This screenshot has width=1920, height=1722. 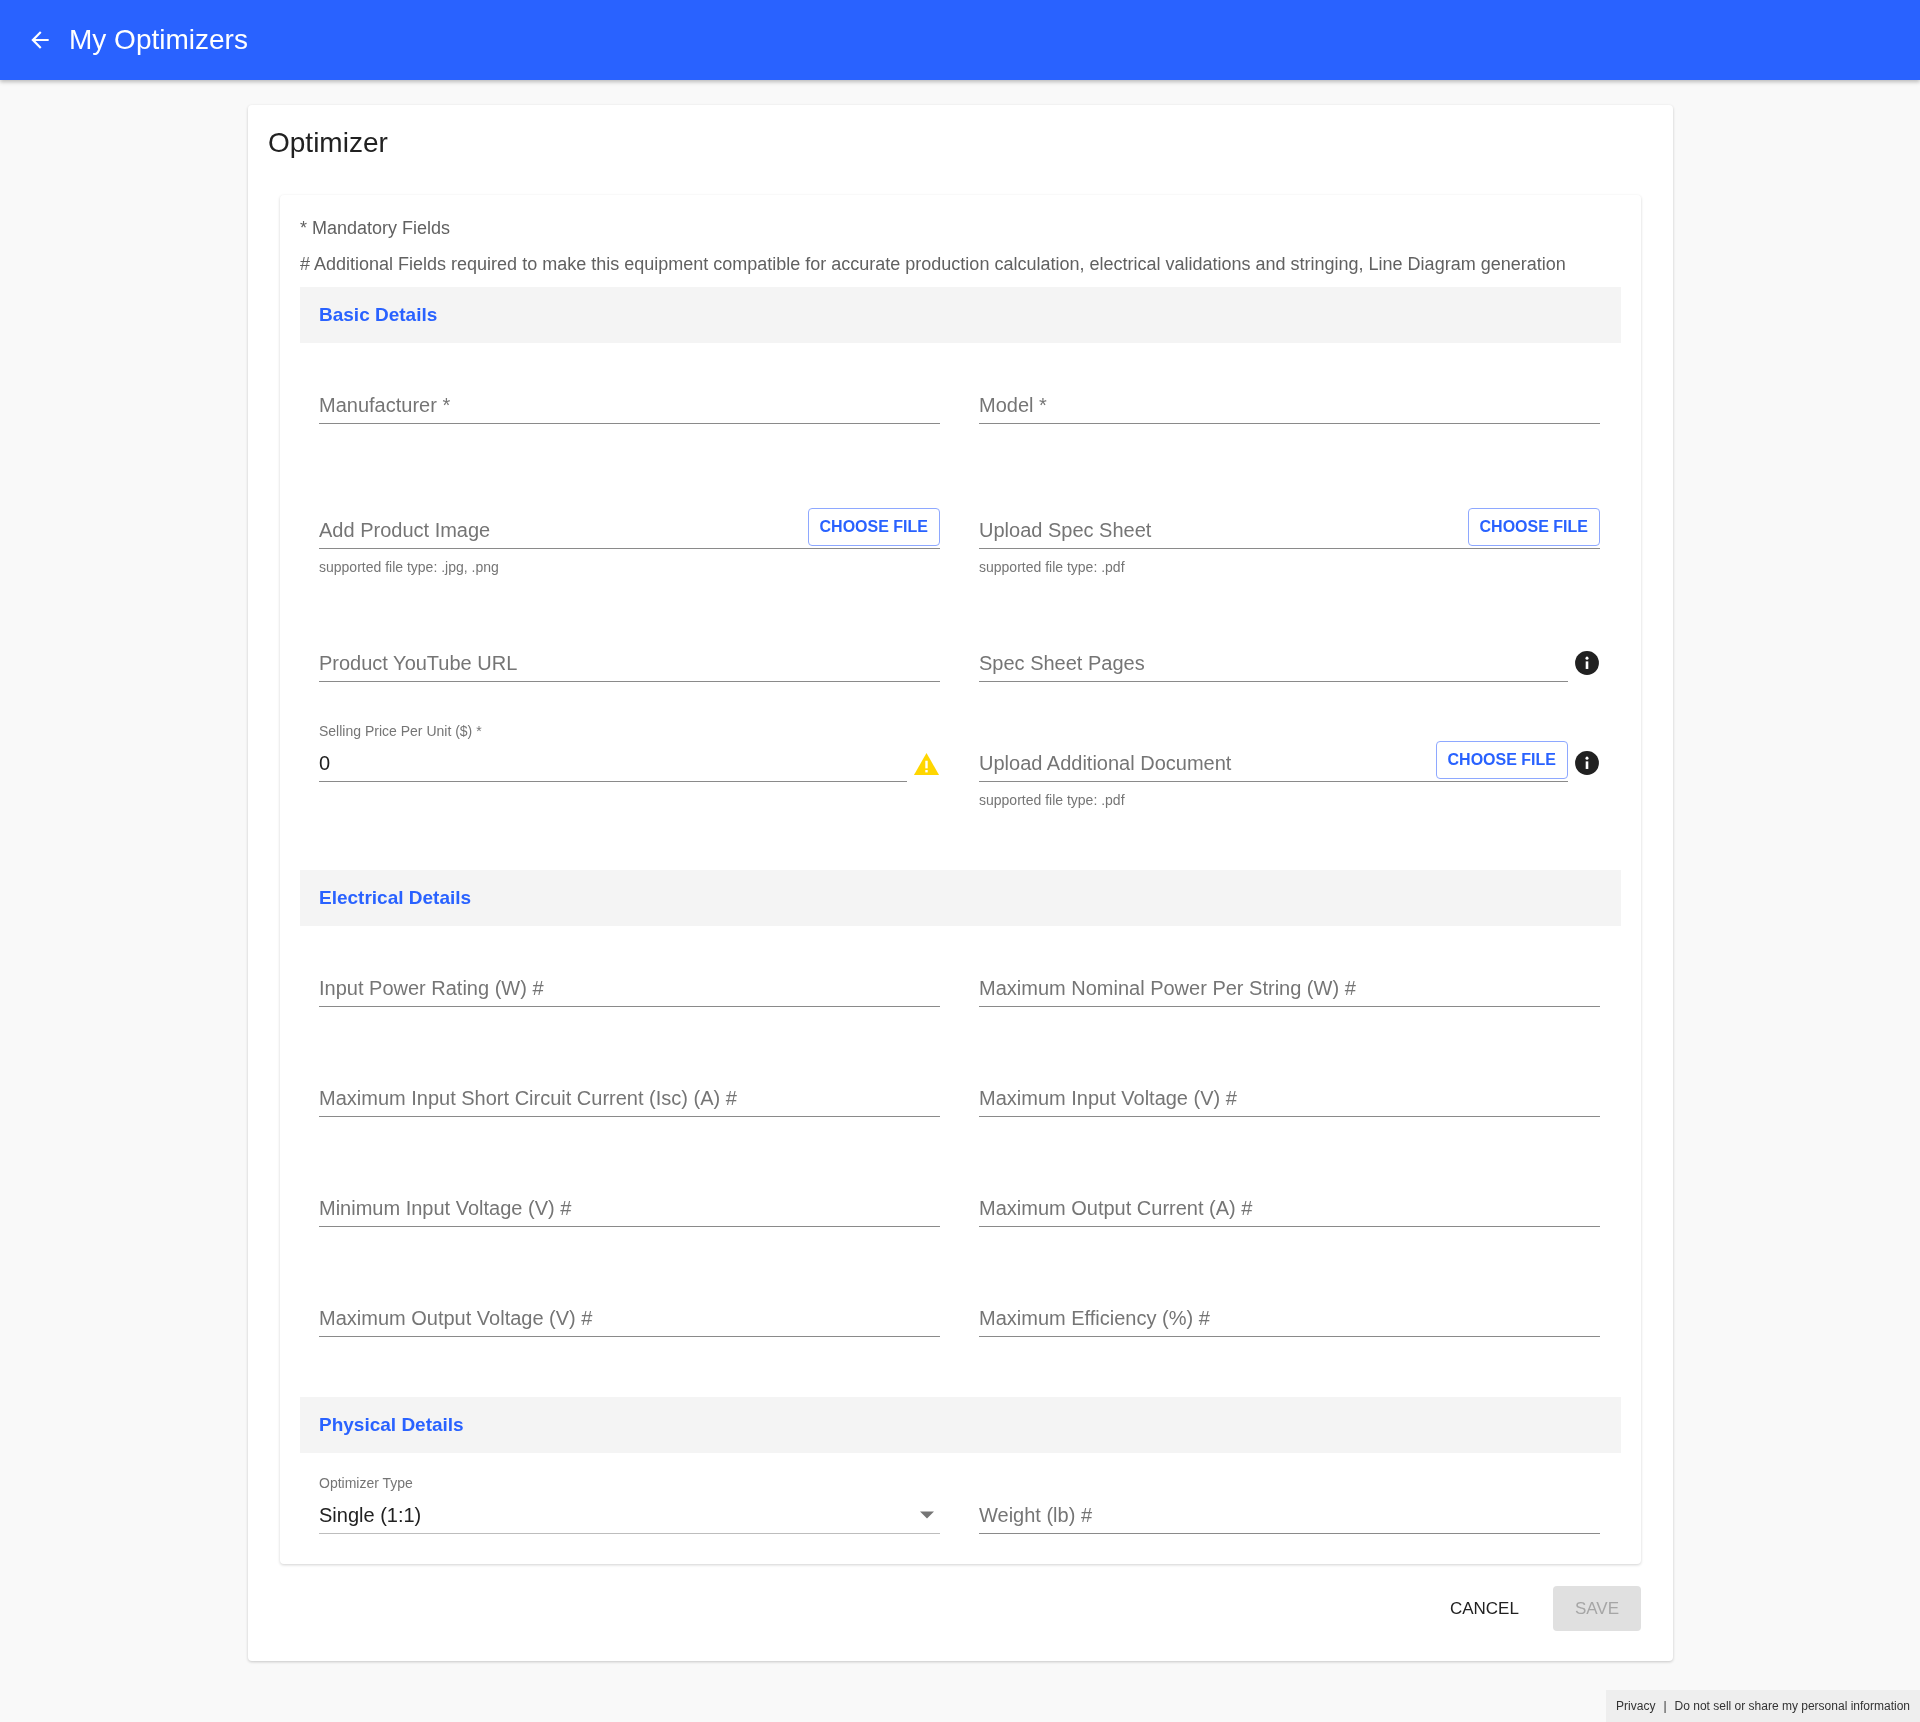 I want to click on helper-text: supported file type: .jpg, .png, so click(x=409, y=567).